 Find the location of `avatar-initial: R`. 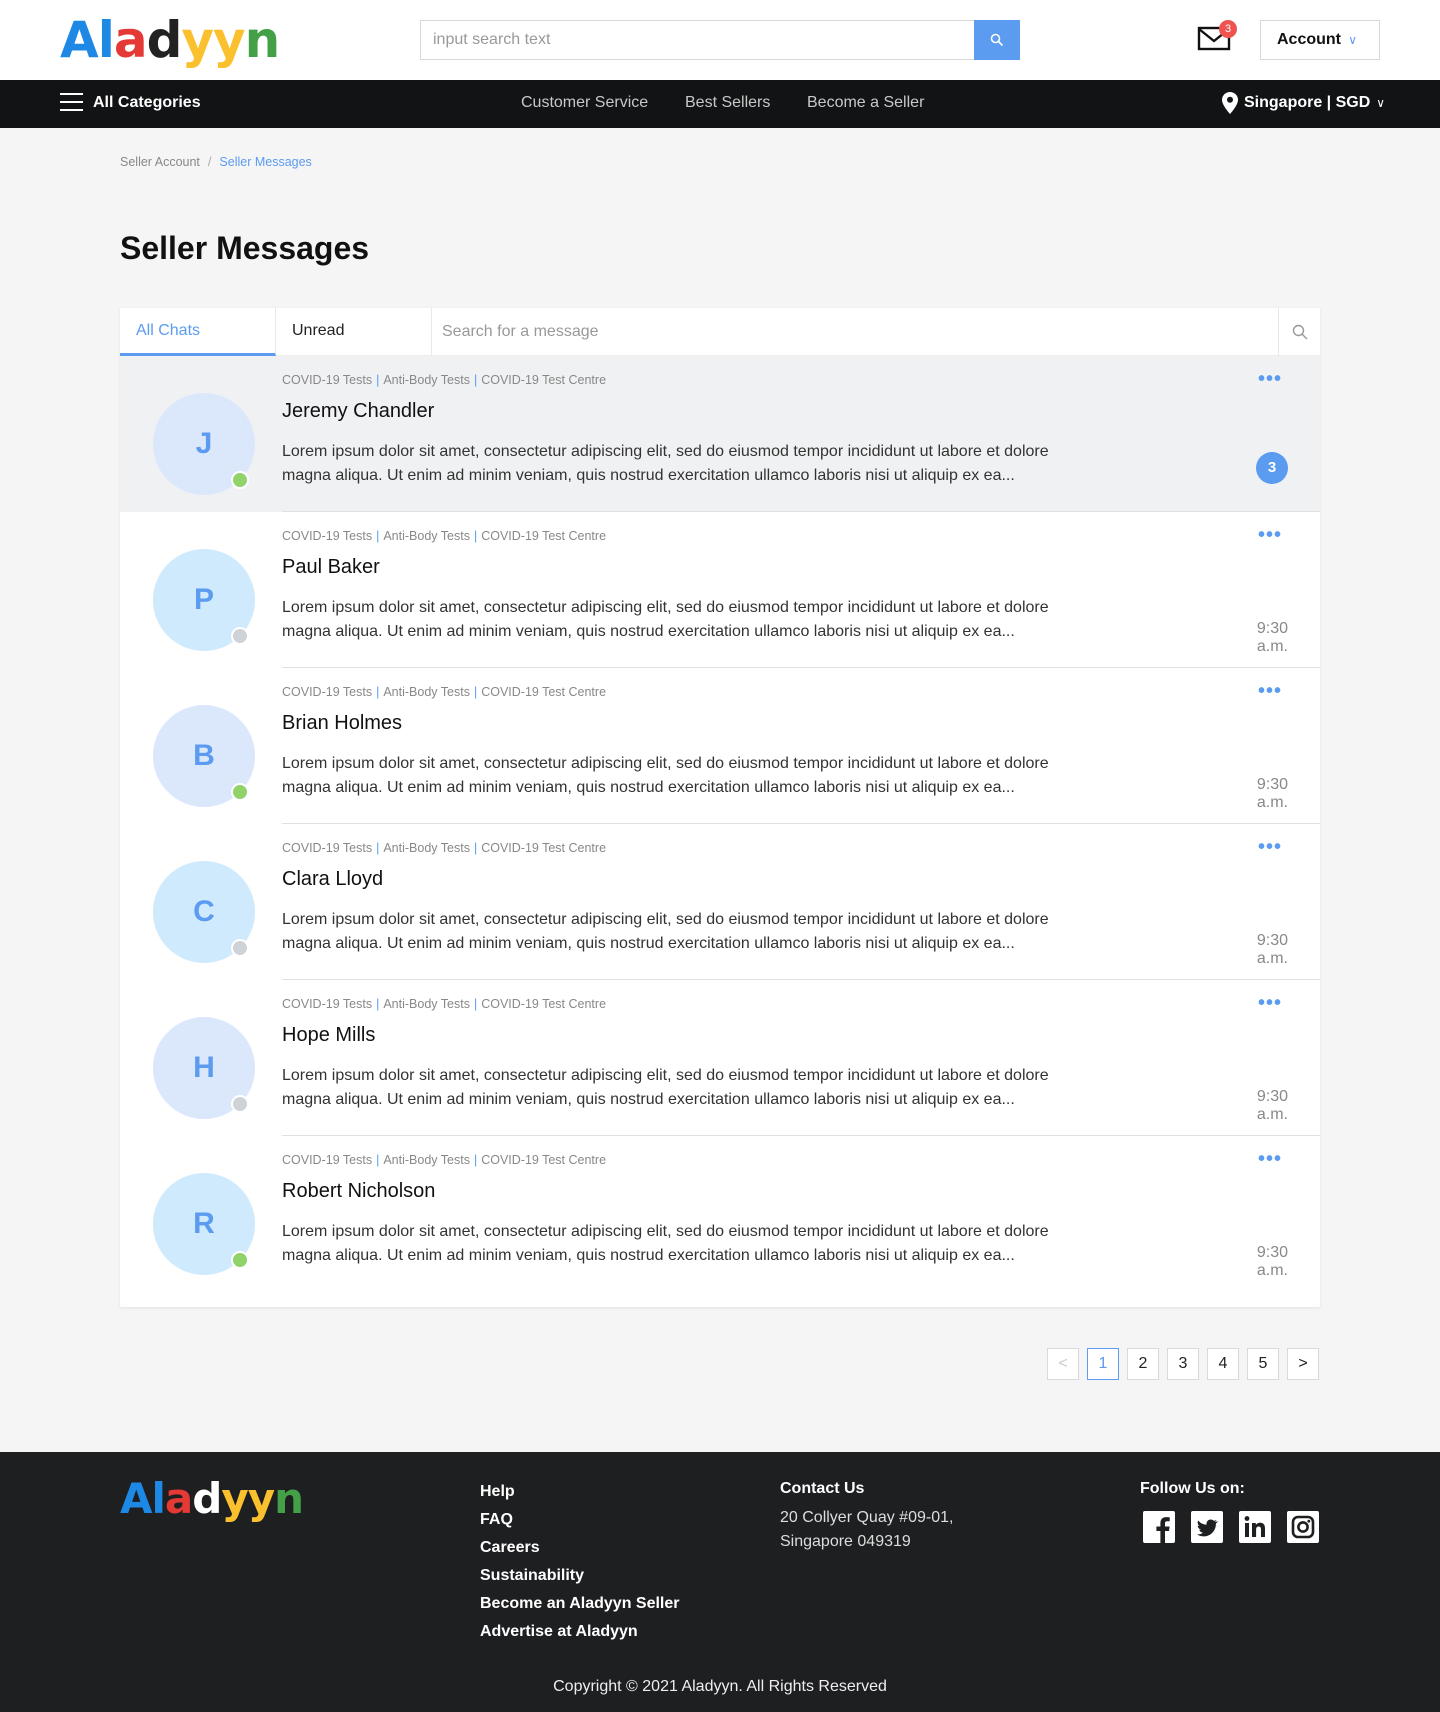

avatar-initial: R is located at coordinates (204, 1223).